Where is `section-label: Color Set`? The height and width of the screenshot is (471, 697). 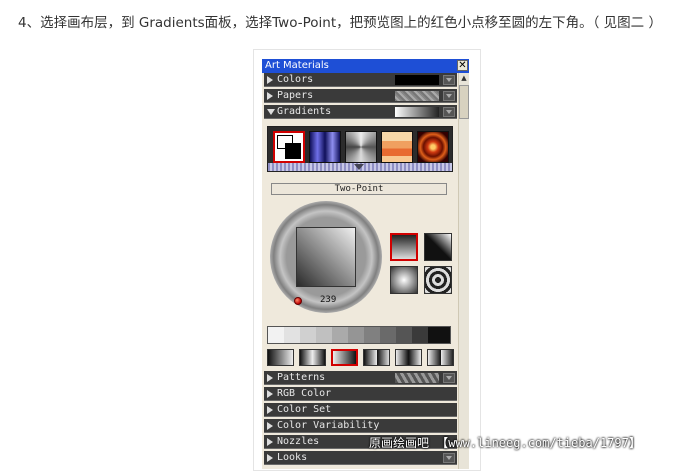 section-label: Color Set is located at coordinates (304, 409).